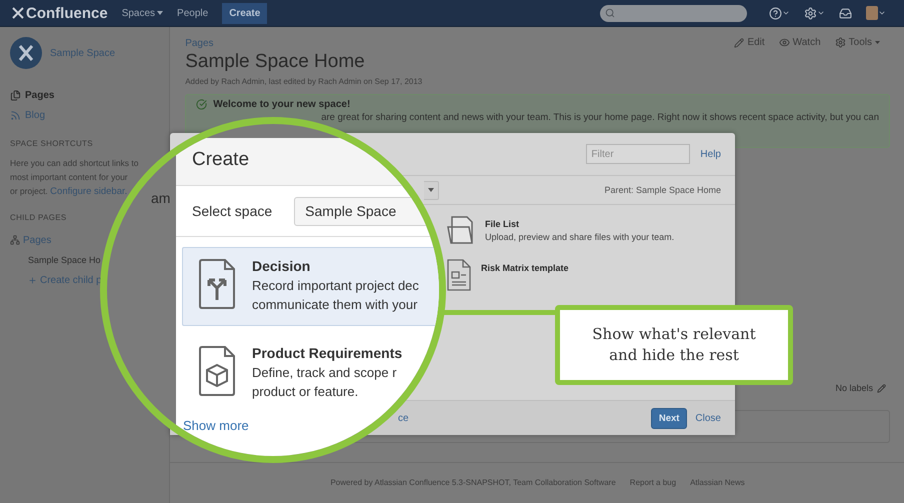 This screenshot has height=503, width=904. What do you see at coordinates (579, 237) in the screenshot?
I see `template-description: Upload, preview and share files with your team.` at bounding box center [579, 237].